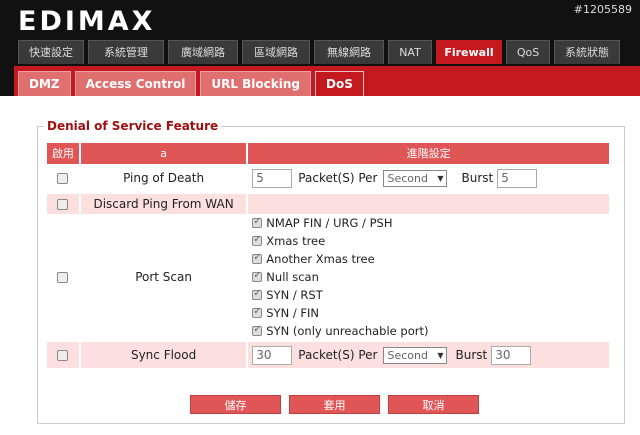 The image size is (640, 435). What do you see at coordinates (587, 52) in the screenshot?
I see `tab-system-status: 系統狀態` at bounding box center [587, 52].